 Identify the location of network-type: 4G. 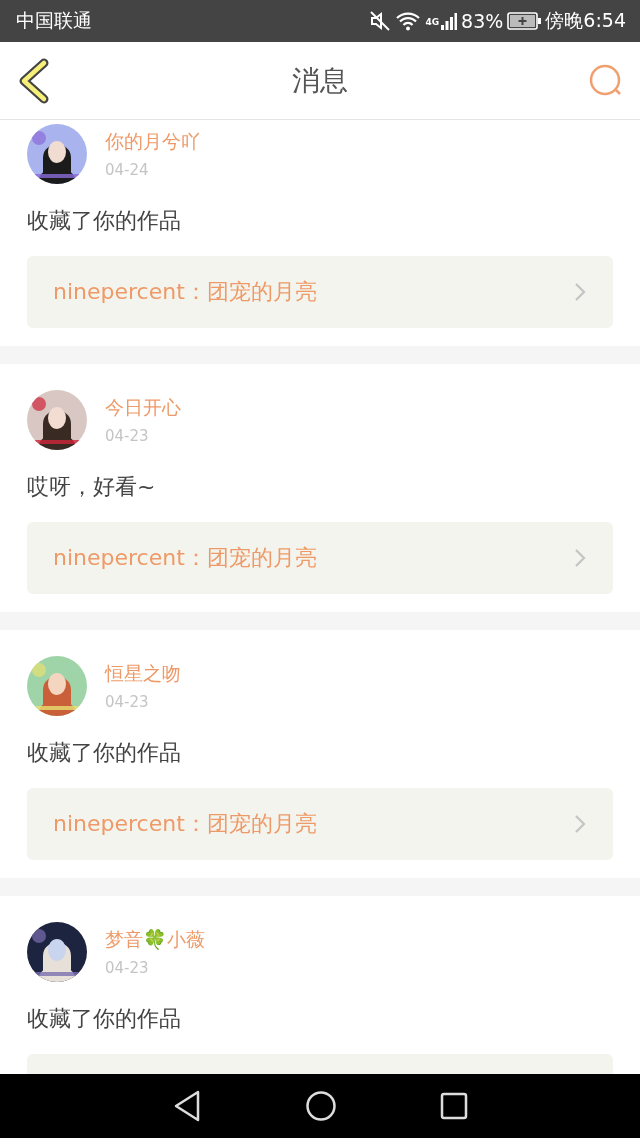
(432, 22).